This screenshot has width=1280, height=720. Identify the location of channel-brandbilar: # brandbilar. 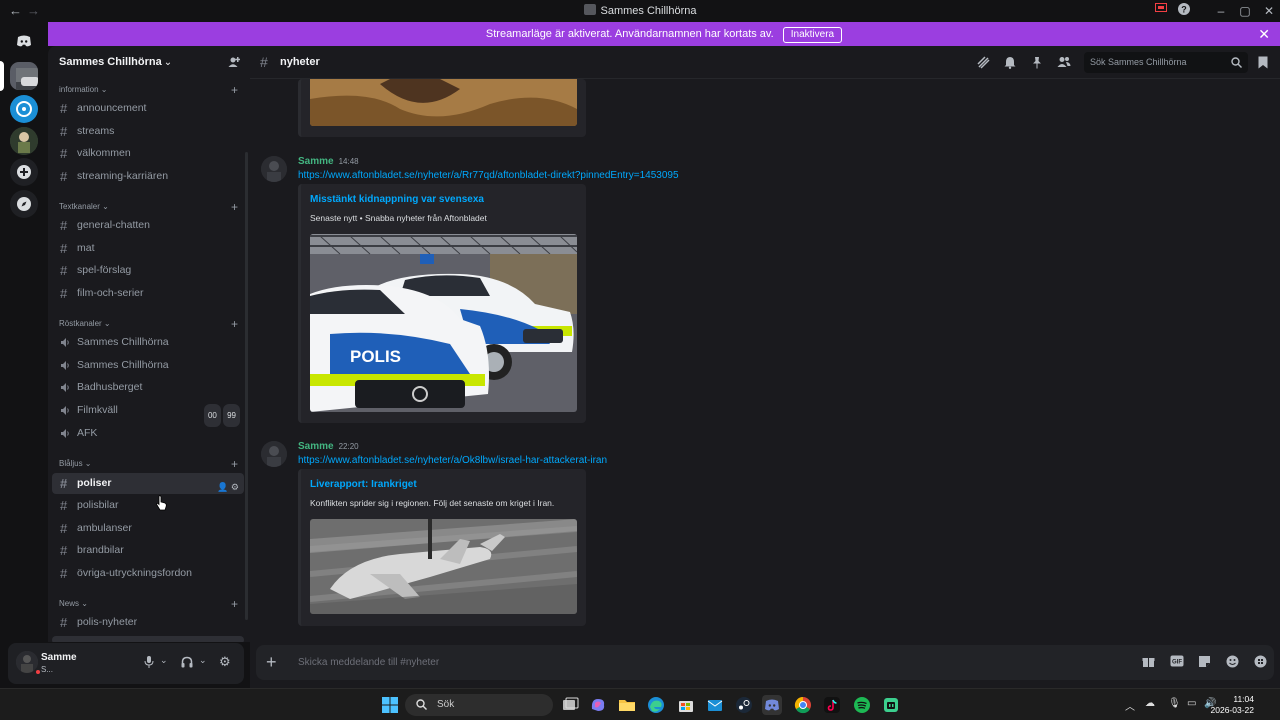
(148, 550).